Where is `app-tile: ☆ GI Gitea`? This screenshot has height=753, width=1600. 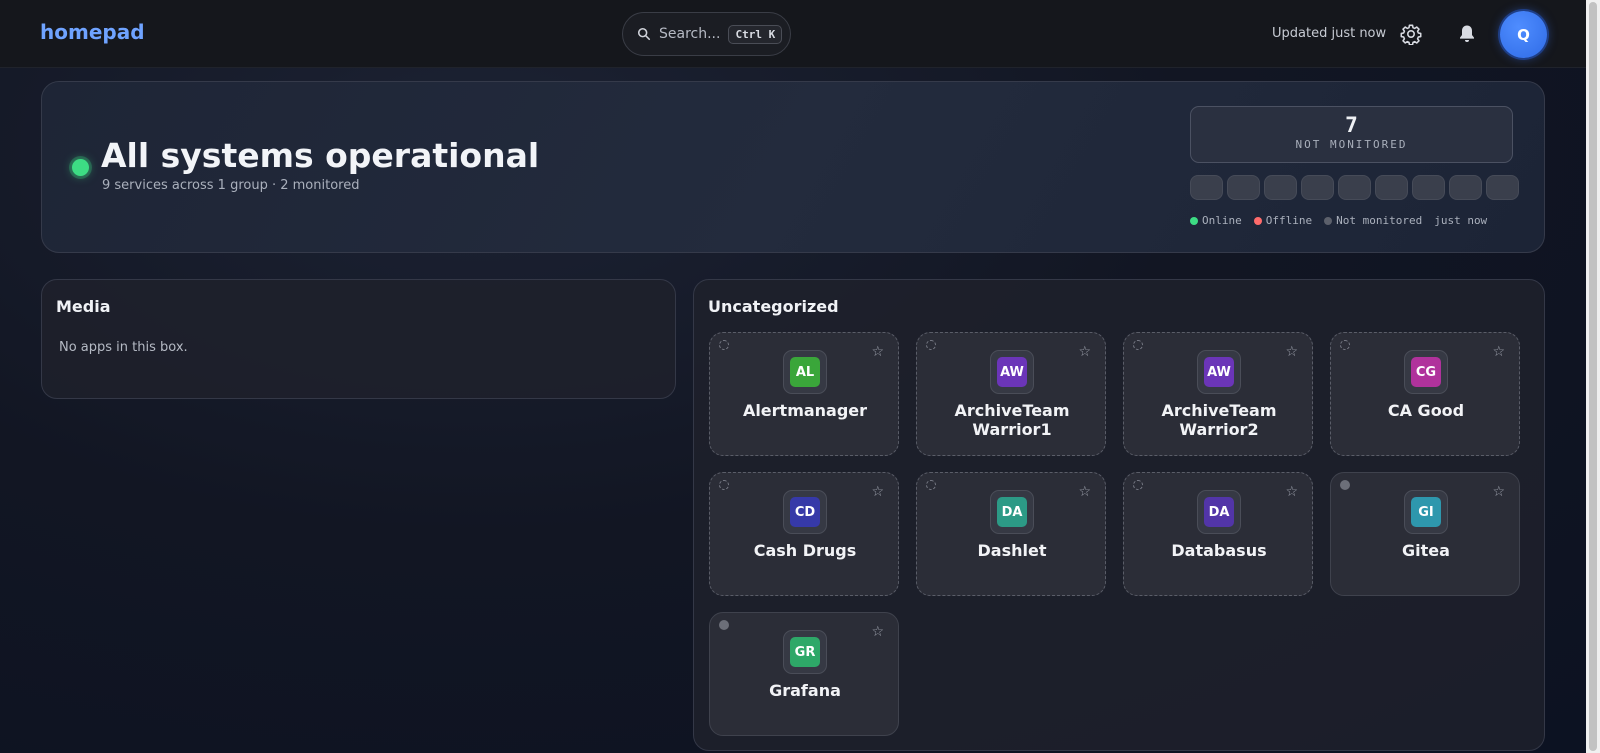
app-tile: ☆ GI Gitea is located at coordinates (1425, 534).